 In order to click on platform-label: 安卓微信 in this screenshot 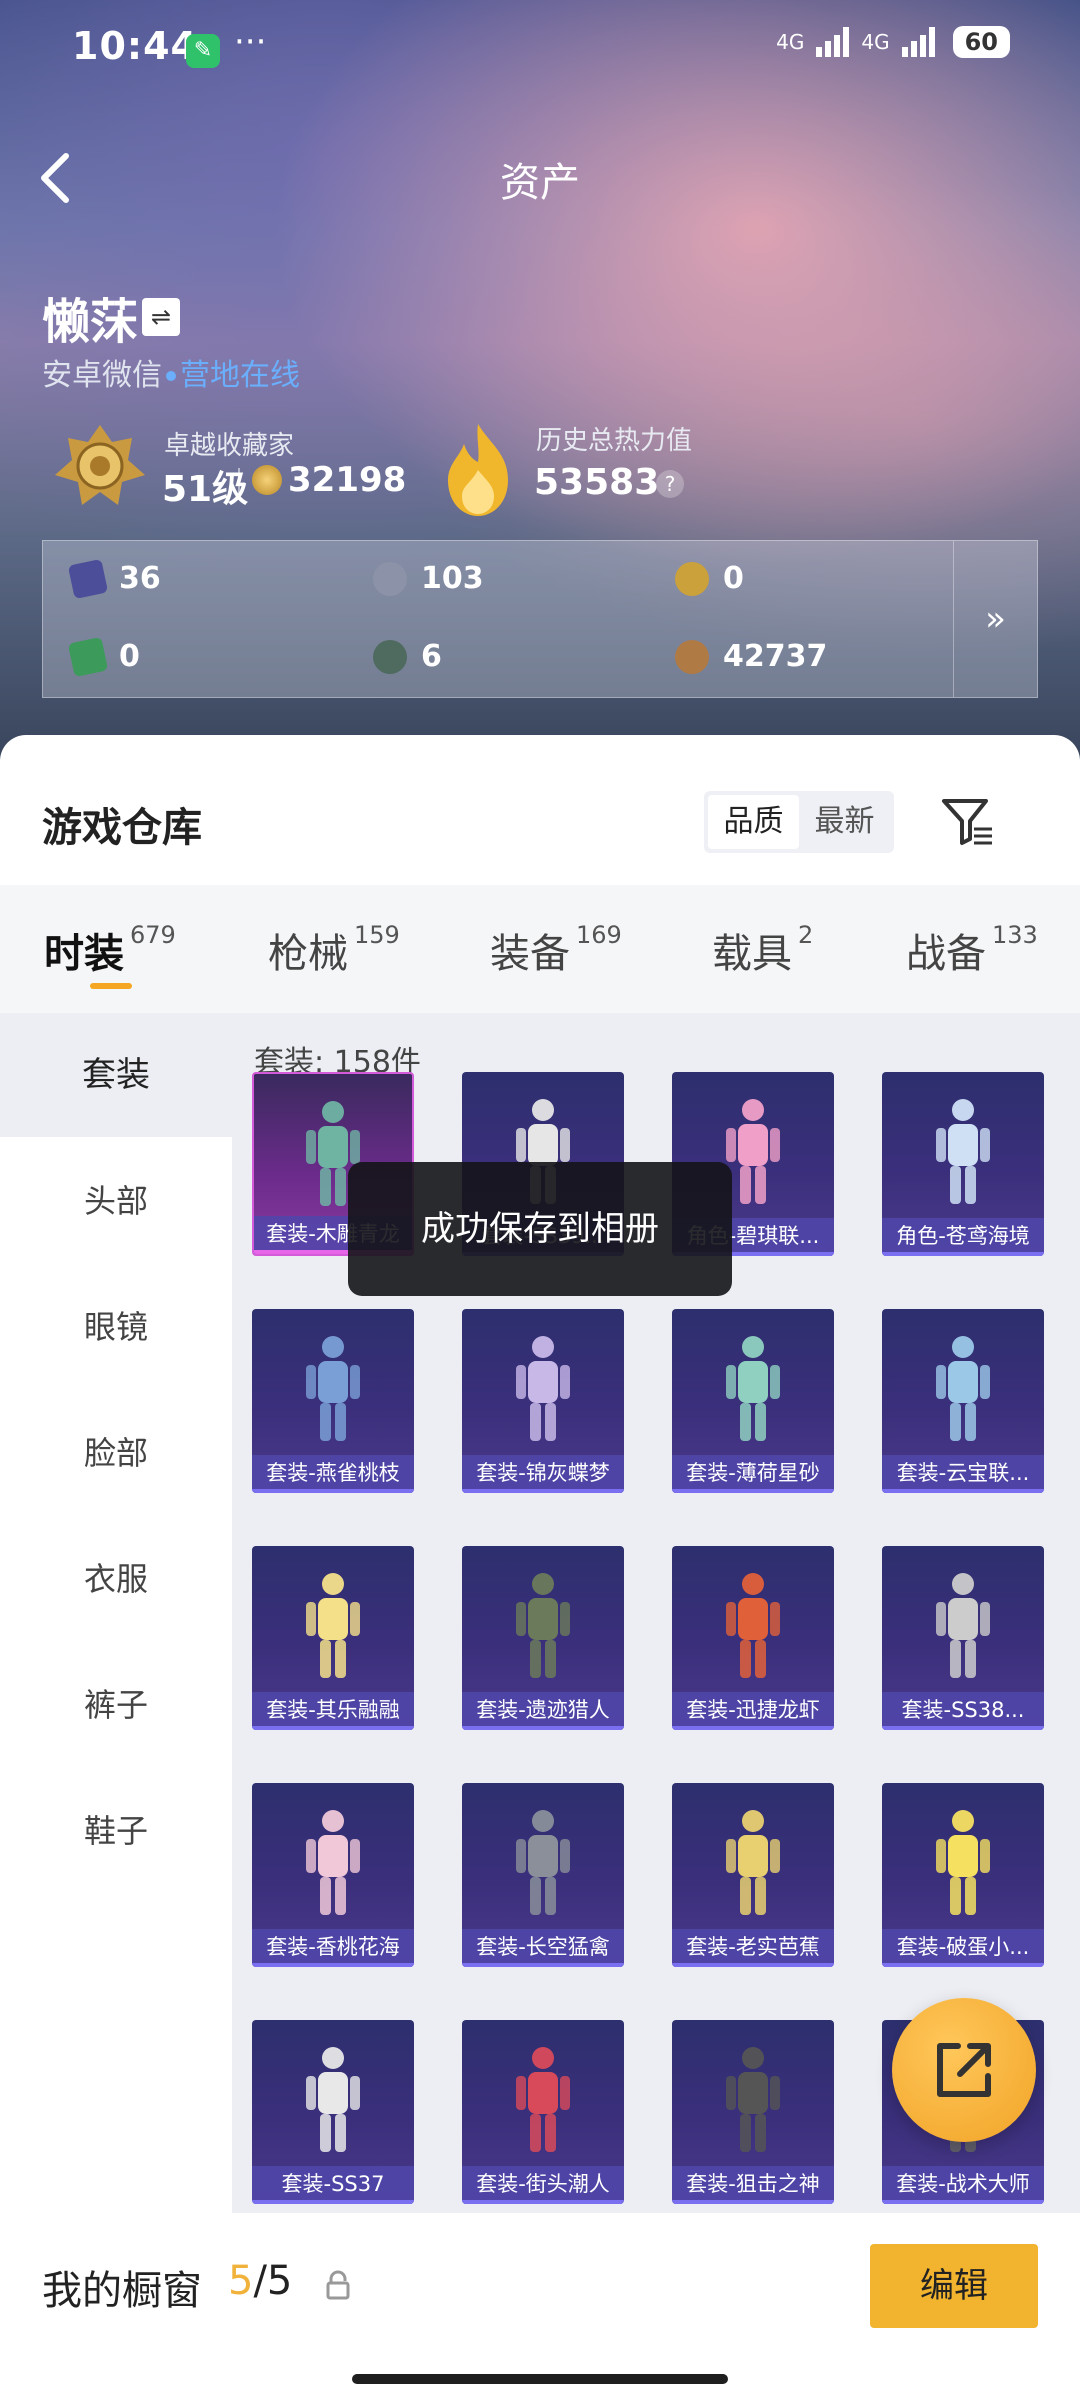, I will do `click(102, 375)`.